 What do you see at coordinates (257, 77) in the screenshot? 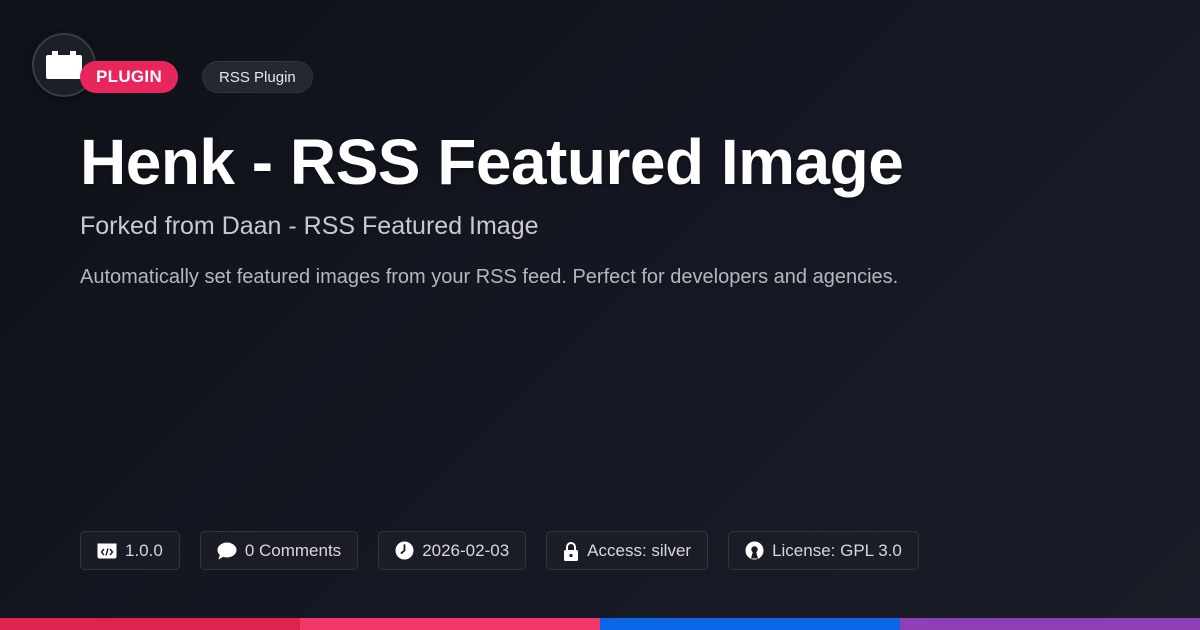
I see `category-badge: RSS Plugin` at bounding box center [257, 77].